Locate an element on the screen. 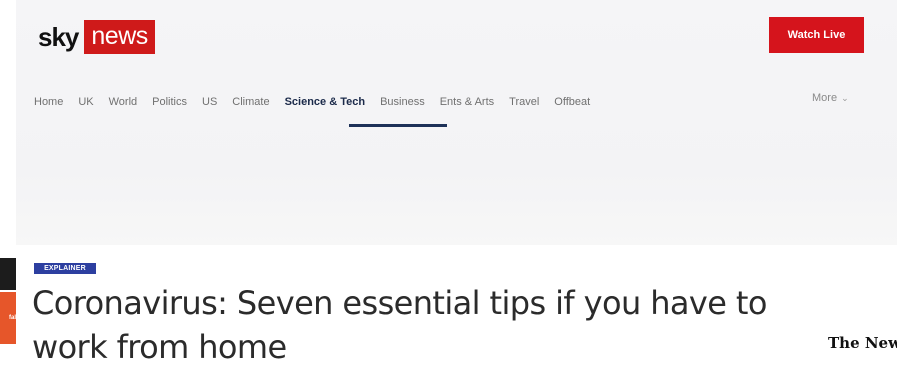 This screenshot has width=897, height=368. nav-item-uk: UK is located at coordinates (85, 102).